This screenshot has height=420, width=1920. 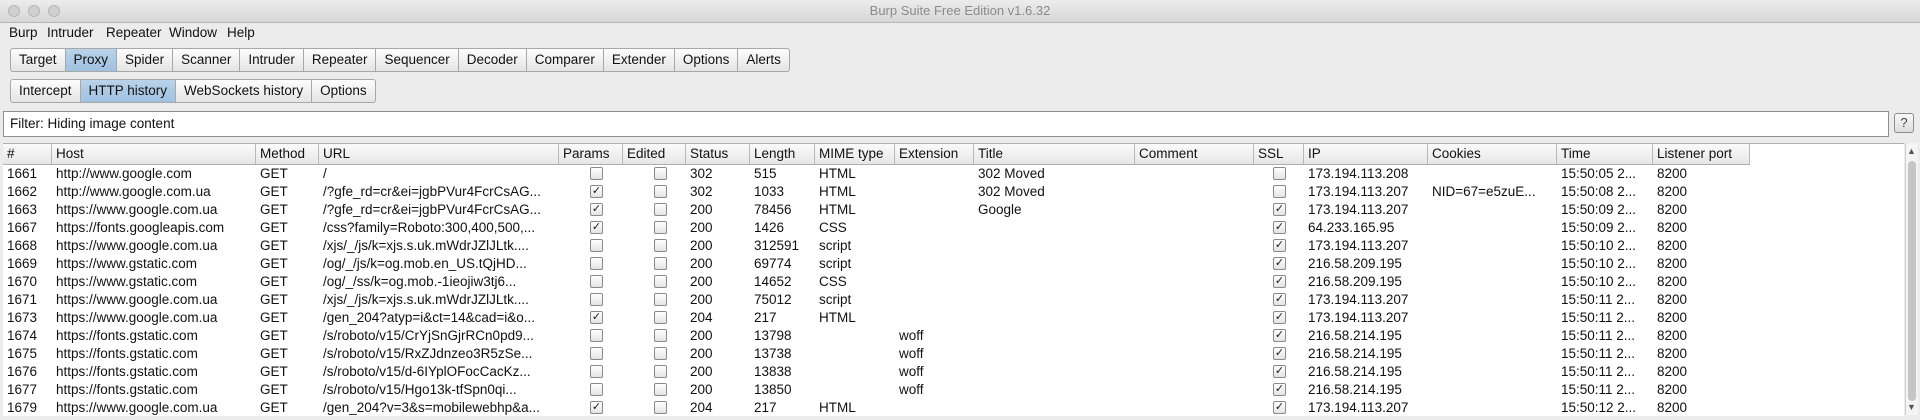 I want to click on header-col-edited: Edited, so click(x=654, y=154).